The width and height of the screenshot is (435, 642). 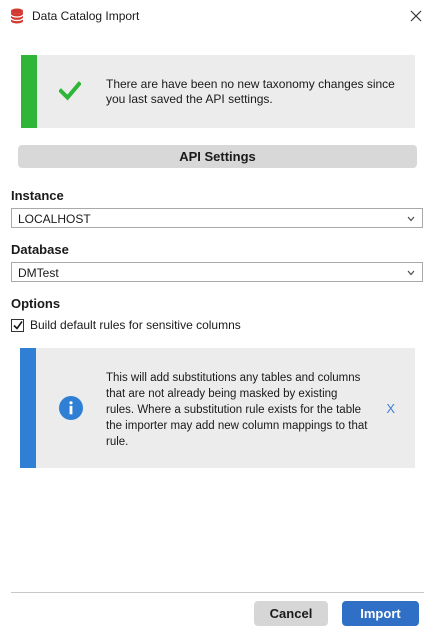 I want to click on build-default-rules-checkbox, so click(x=17, y=325).